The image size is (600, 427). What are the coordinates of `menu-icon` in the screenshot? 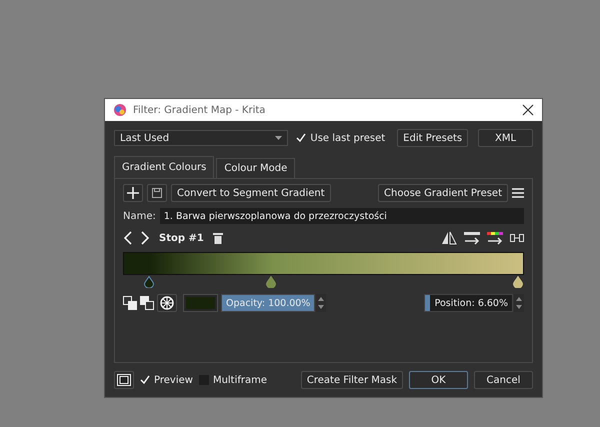 It's located at (518, 193).